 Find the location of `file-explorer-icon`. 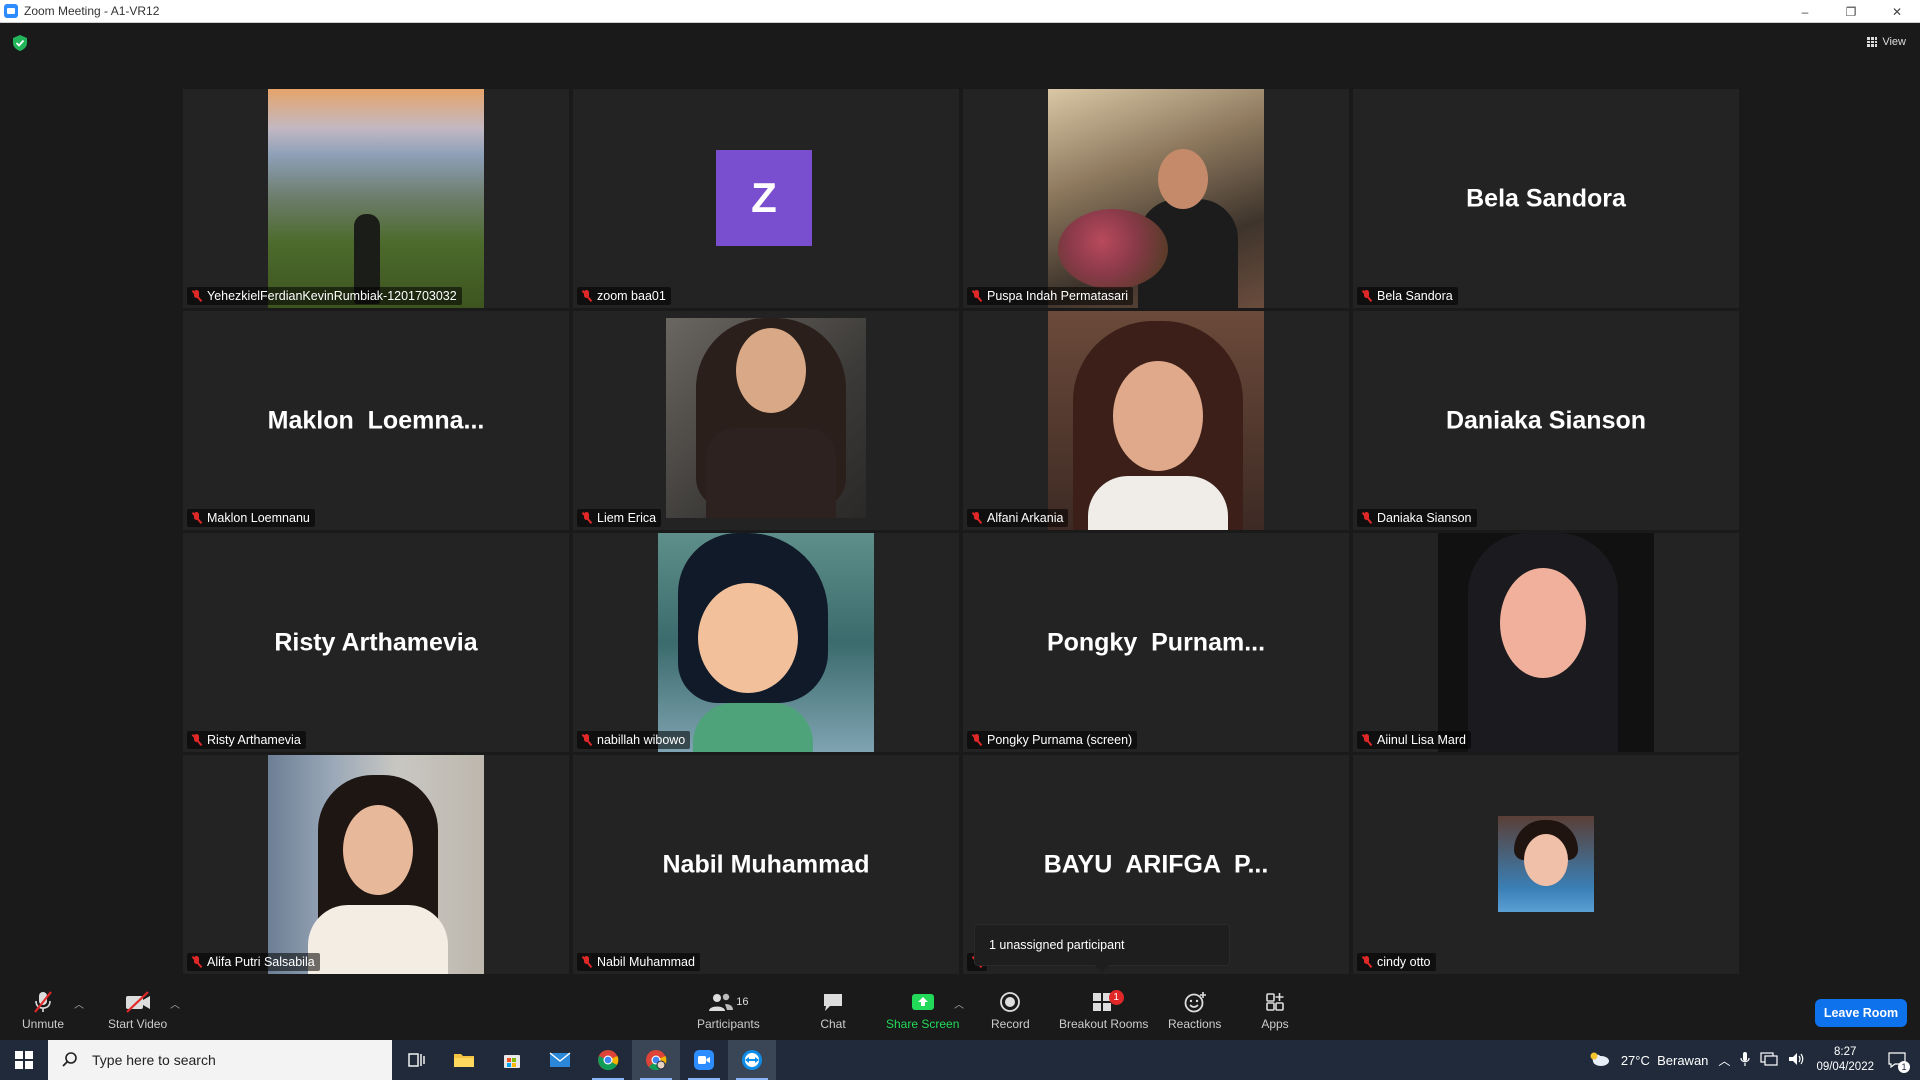

file-explorer-icon is located at coordinates (464, 1060).